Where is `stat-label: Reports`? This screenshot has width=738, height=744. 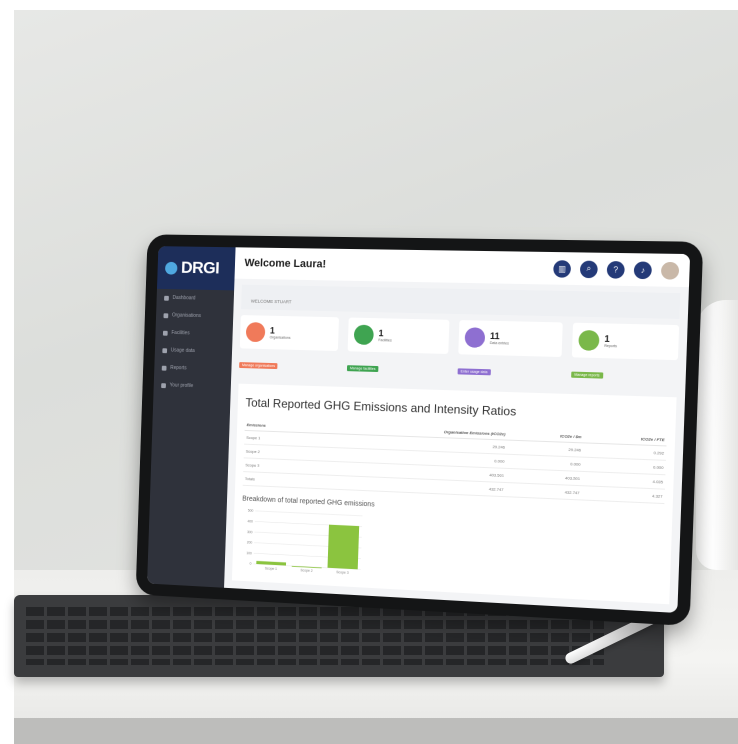 stat-label: Reports is located at coordinates (611, 345).